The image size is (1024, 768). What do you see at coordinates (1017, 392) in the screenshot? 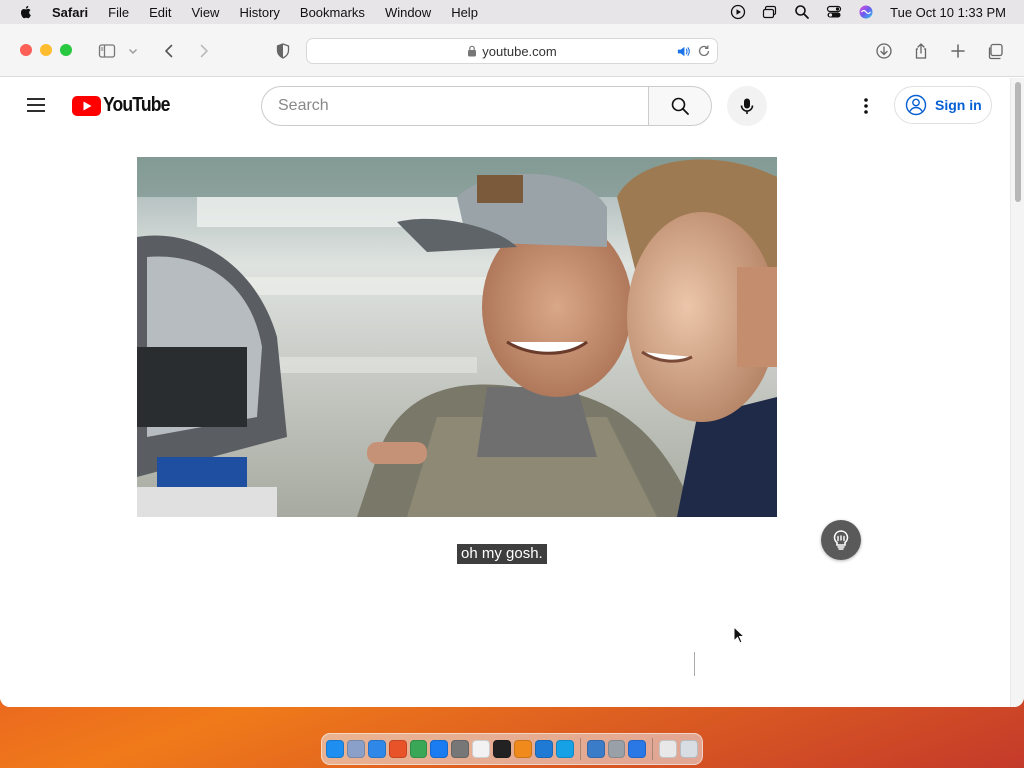
I see `page-scrollbar` at bounding box center [1017, 392].